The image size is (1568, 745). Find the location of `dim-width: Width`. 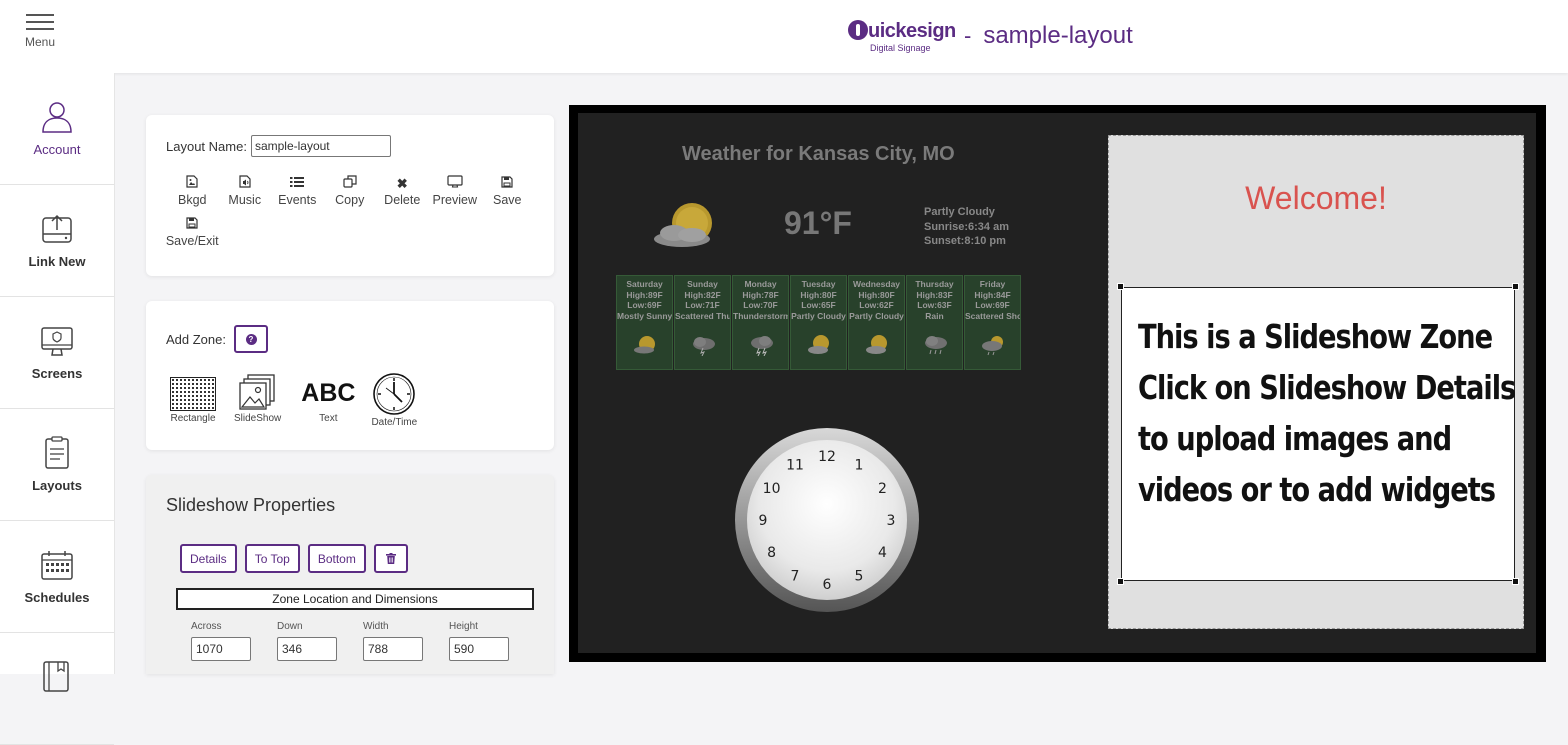

dim-width: Width is located at coordinates (406, 641).